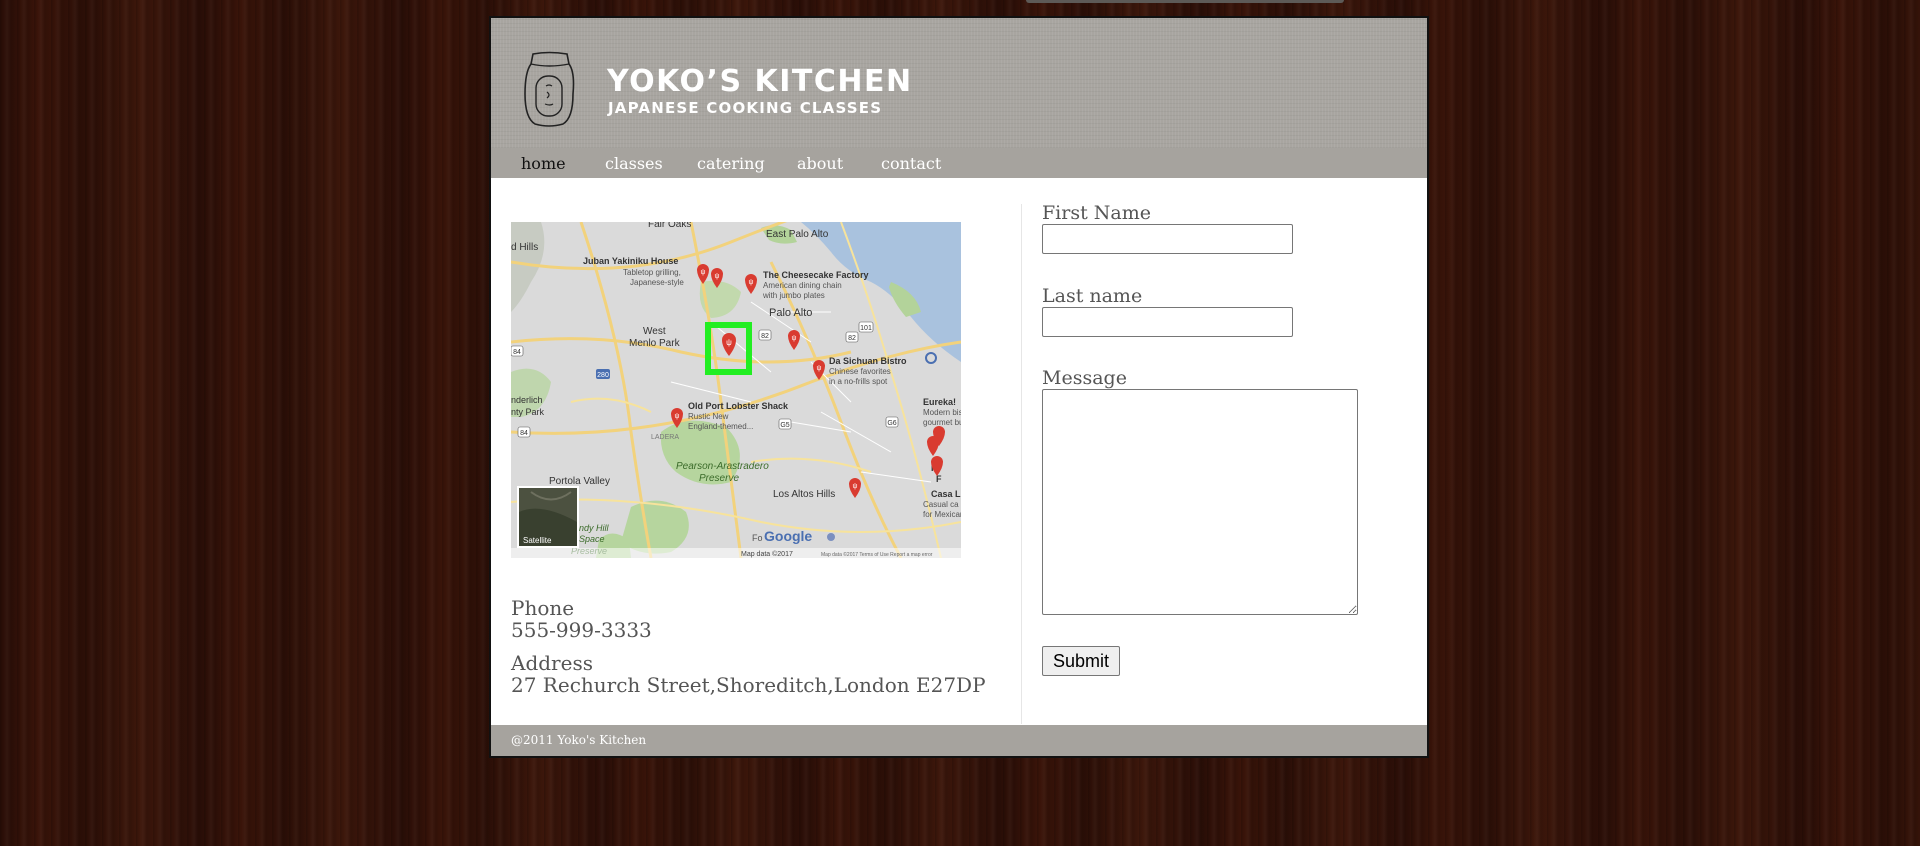  What do you see at coordinates (579, 740) in the screenshot?
I see `footer-copyright: @2011 Yoko's Kitchen` at bounding box center [579, 740].